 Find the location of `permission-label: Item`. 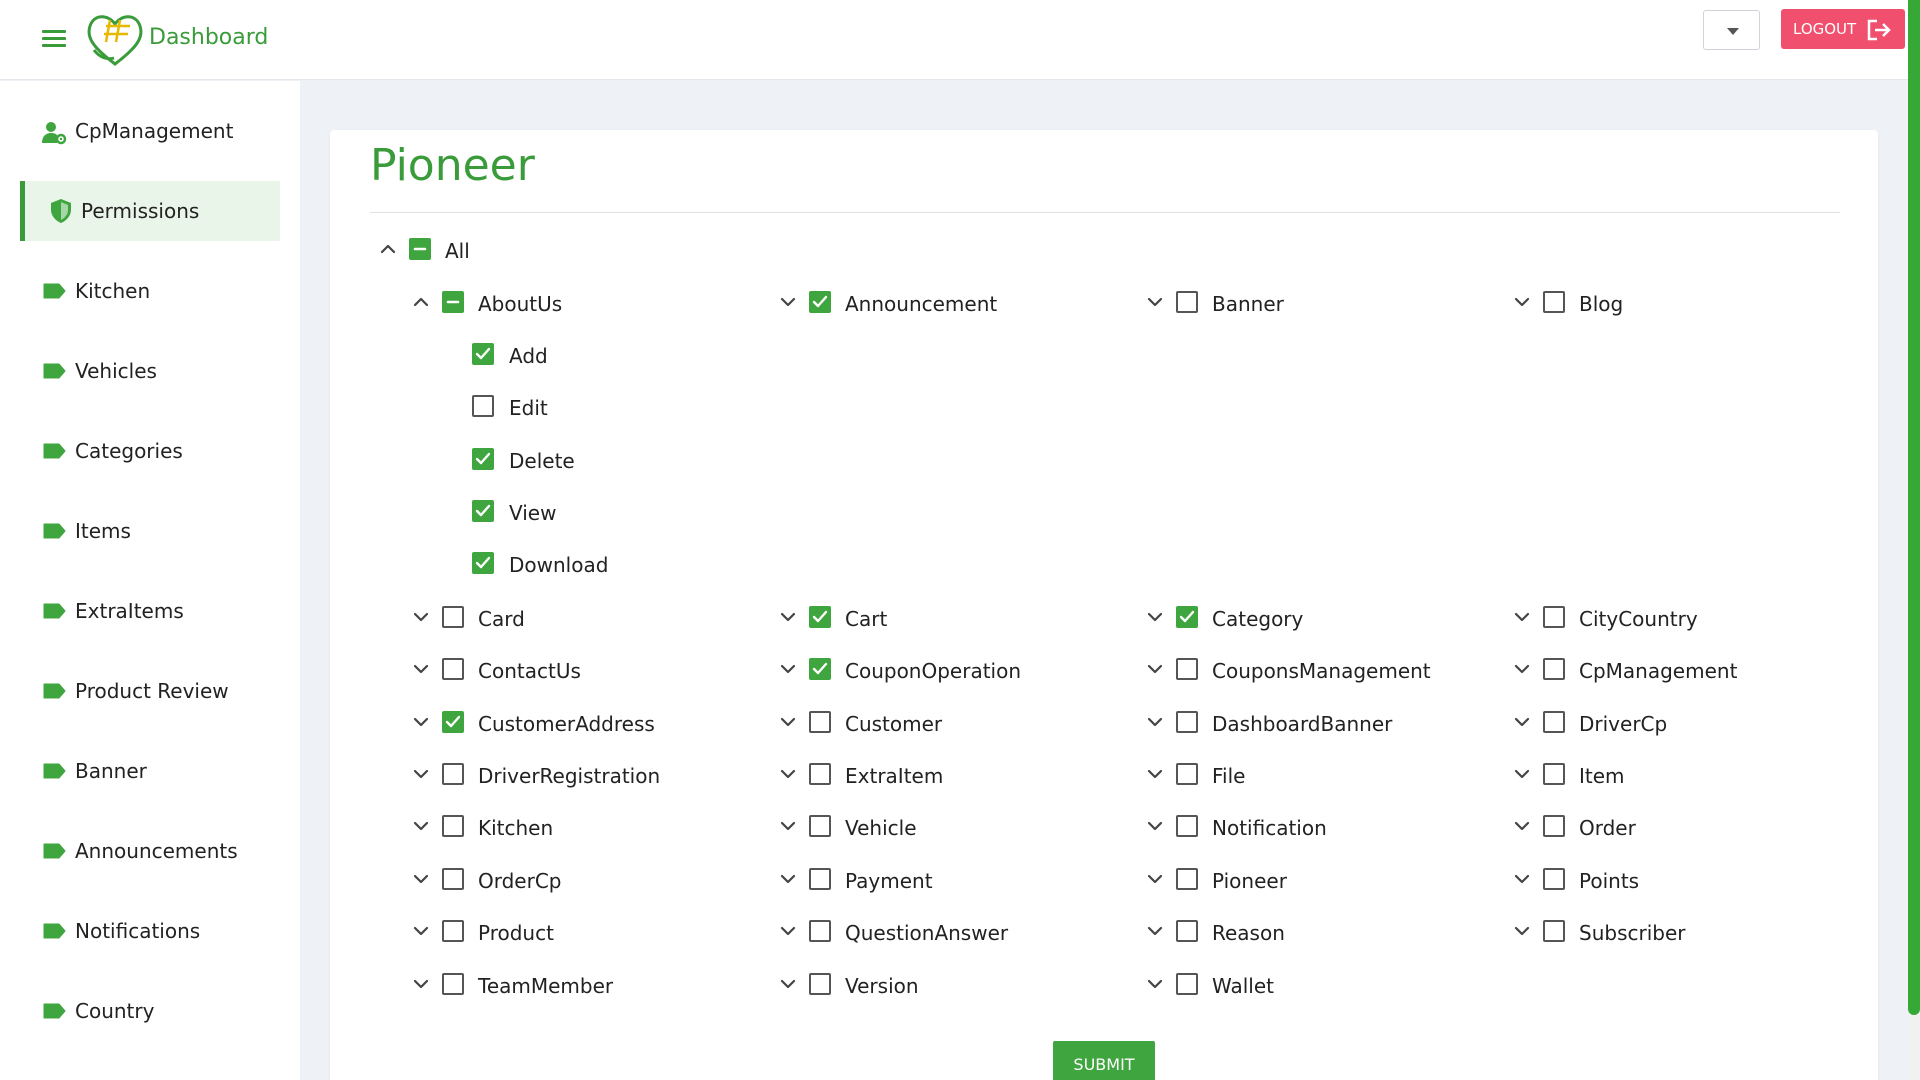

permission-label: Item is located at coordinates (1602, 776).